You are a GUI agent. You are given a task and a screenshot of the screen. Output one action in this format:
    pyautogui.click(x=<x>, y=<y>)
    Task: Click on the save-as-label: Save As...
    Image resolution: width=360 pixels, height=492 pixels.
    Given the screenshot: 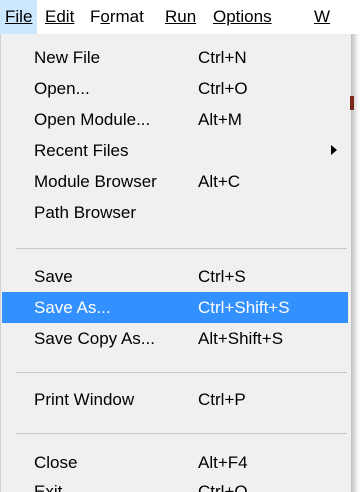 What is the action you would take?
    pyautogui.click(x=72, y=307)
    